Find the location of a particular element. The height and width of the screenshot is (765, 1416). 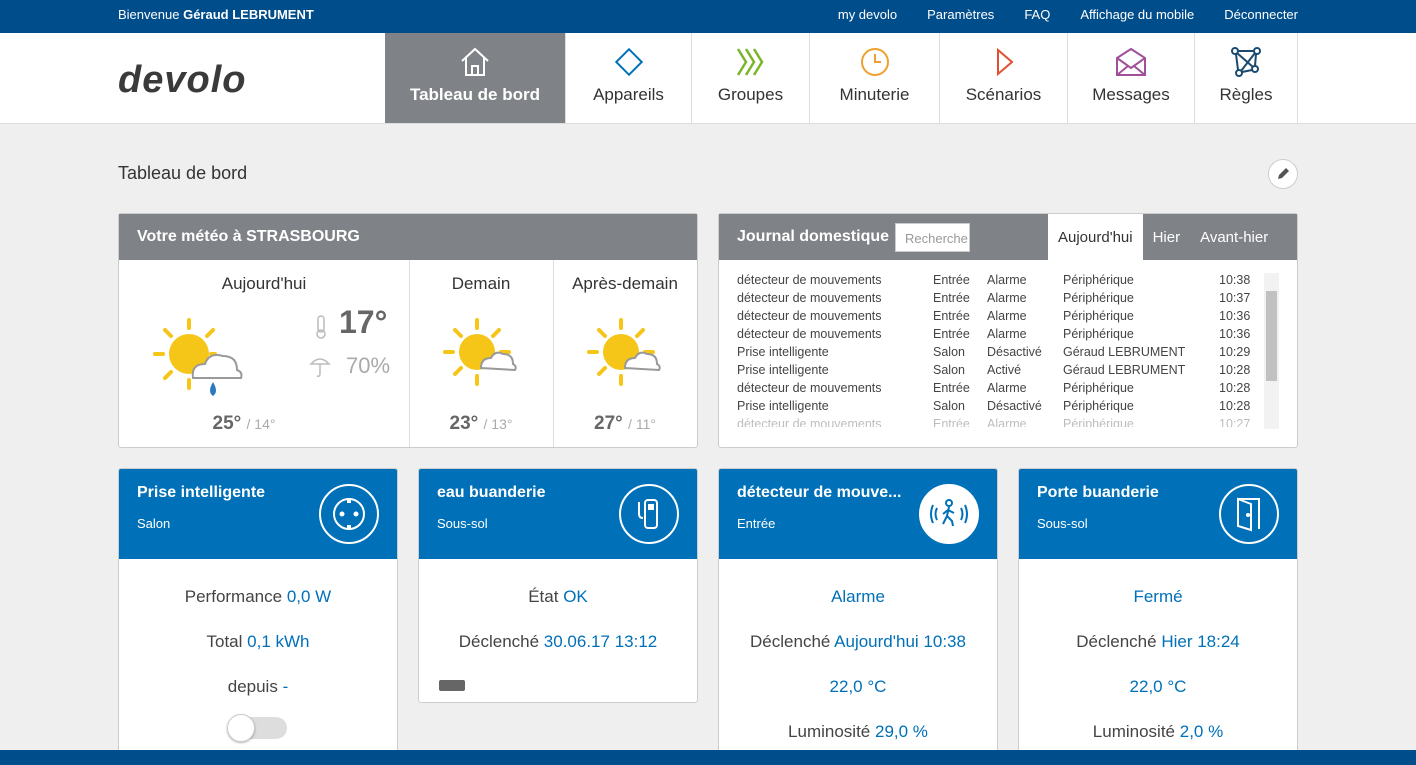

journal-source: Géraud LEBRUMENT is located at coordinates (1124, 370).